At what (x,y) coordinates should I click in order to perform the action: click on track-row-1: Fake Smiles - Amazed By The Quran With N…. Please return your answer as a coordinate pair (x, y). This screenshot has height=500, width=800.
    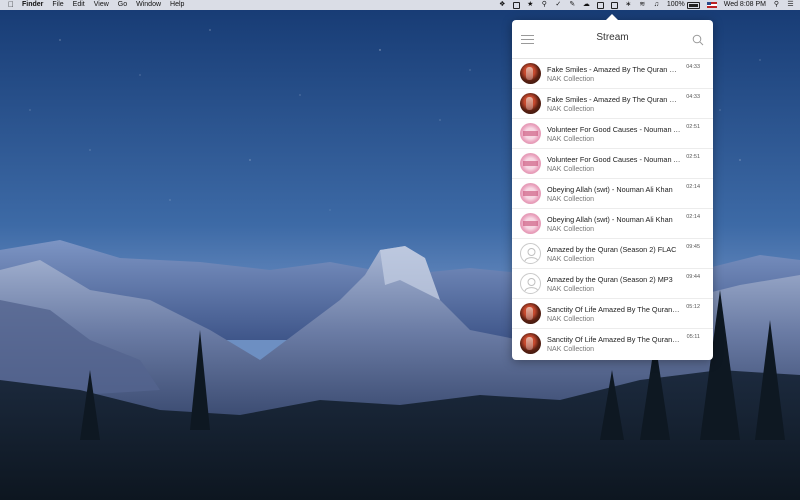
    Looking at the image, I should click on (612, 74).